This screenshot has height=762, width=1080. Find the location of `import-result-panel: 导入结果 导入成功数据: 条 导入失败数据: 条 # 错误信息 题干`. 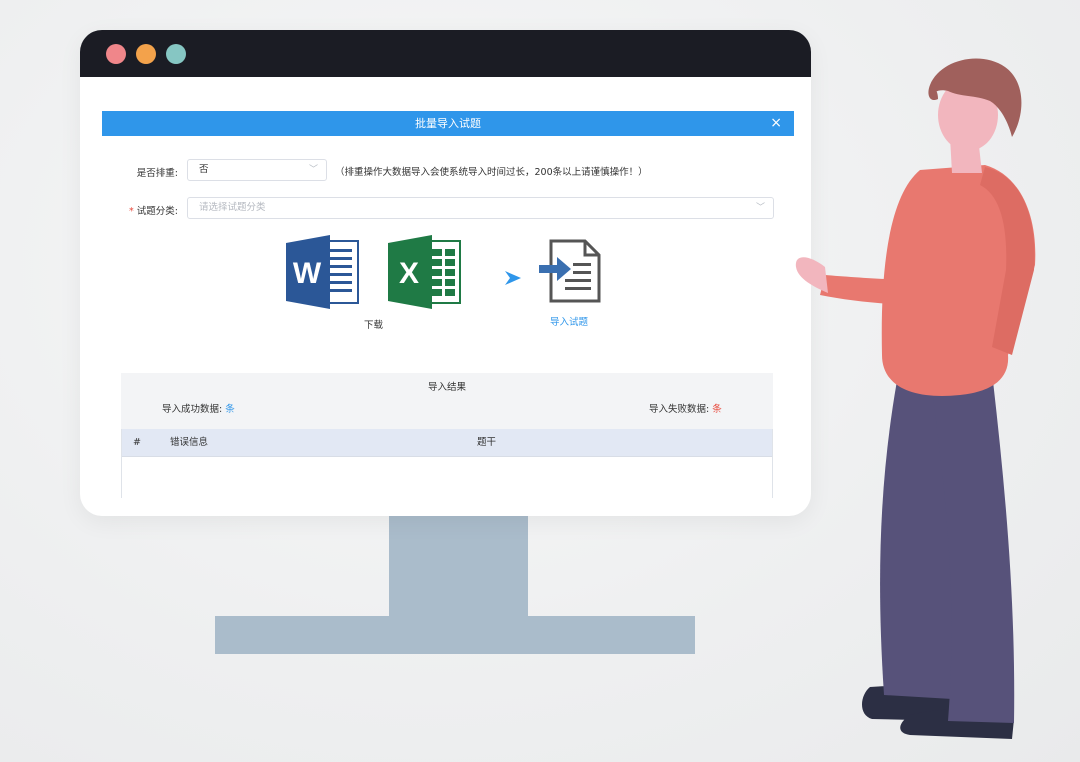

import-result-panel: 导入结果 导入成功数据: 条 导入失败数据: 条 # 错误信息 题干 is located at coordinates (447, 435).